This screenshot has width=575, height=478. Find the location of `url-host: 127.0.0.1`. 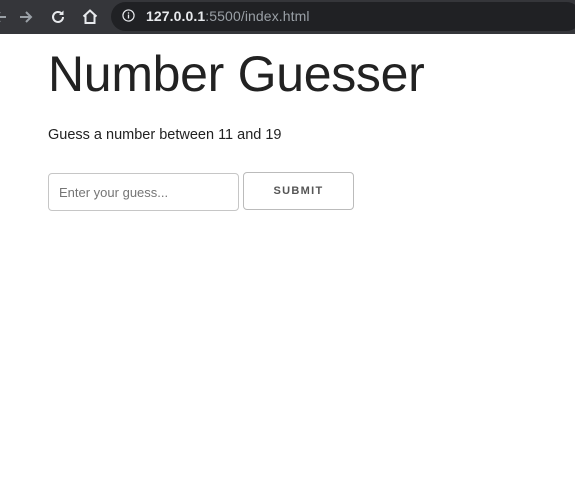

url-host: 127.0.0.1 is located at coordinates (176, 16).